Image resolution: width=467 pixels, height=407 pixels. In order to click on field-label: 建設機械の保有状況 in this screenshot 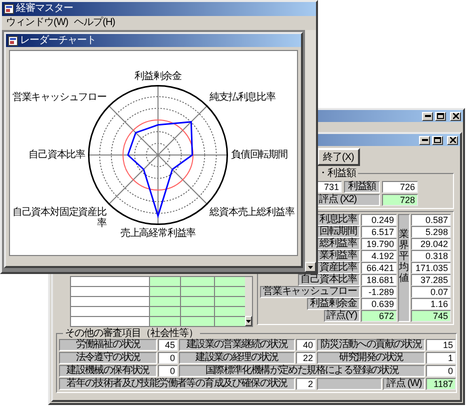, I will do `click(108, 371)`.